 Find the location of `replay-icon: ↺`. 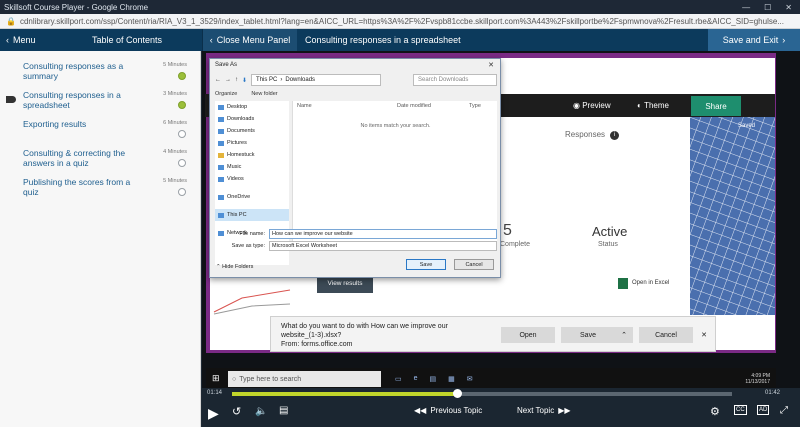

replay-icon: ↺ is located at coordinates (236, 411).